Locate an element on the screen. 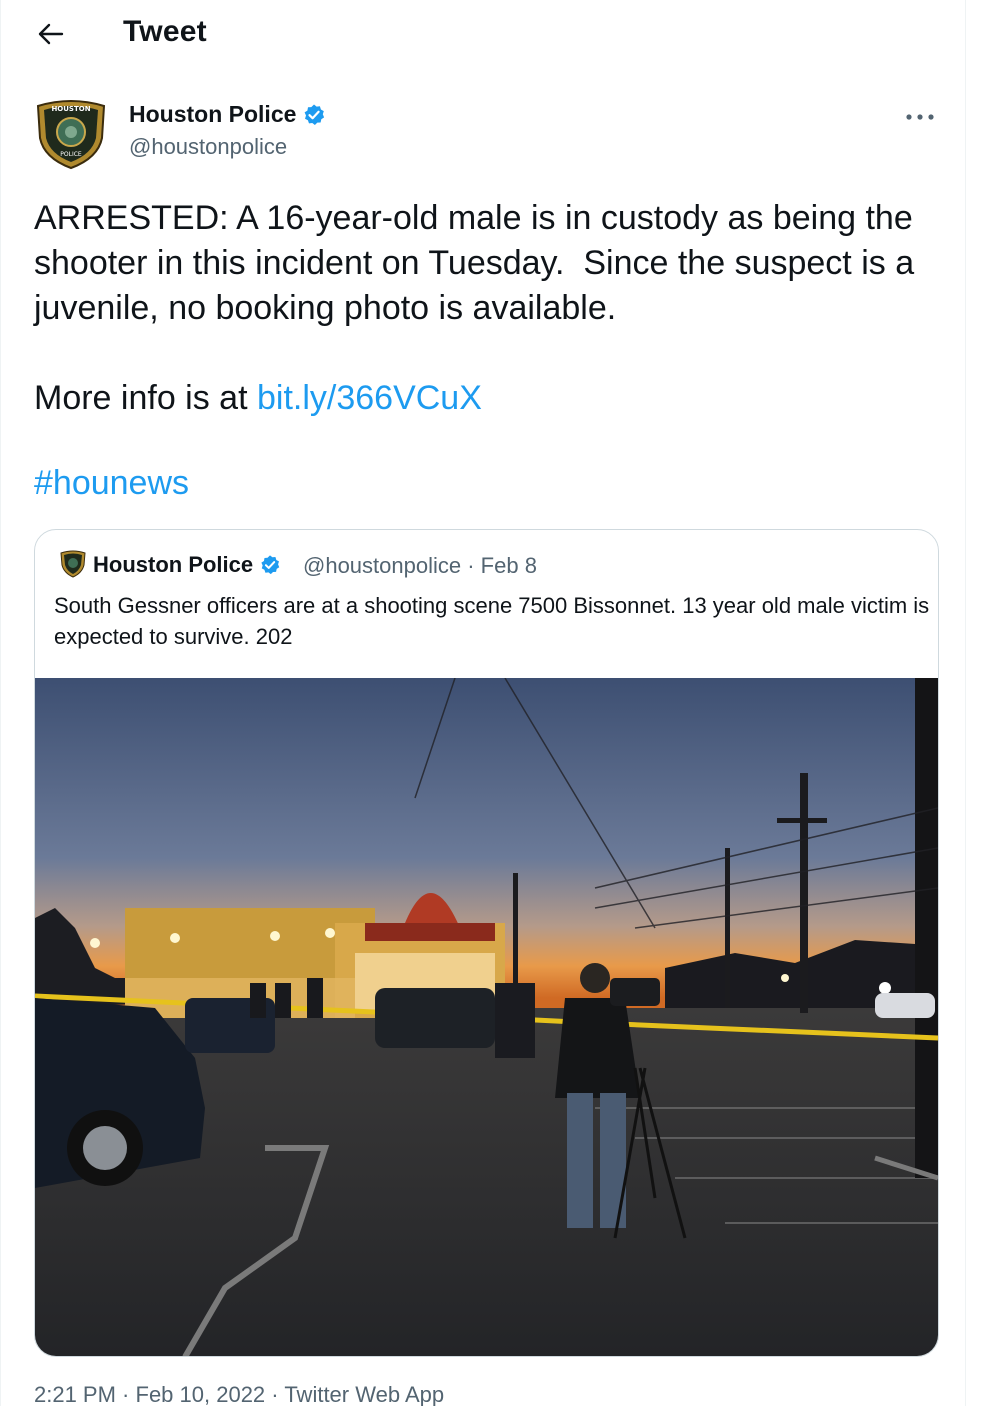 Image resolution: width=1000 pixels, height=1406 pixels. police-badge-logo: HOUSTON POLICE is located at coordinates (71, 135).